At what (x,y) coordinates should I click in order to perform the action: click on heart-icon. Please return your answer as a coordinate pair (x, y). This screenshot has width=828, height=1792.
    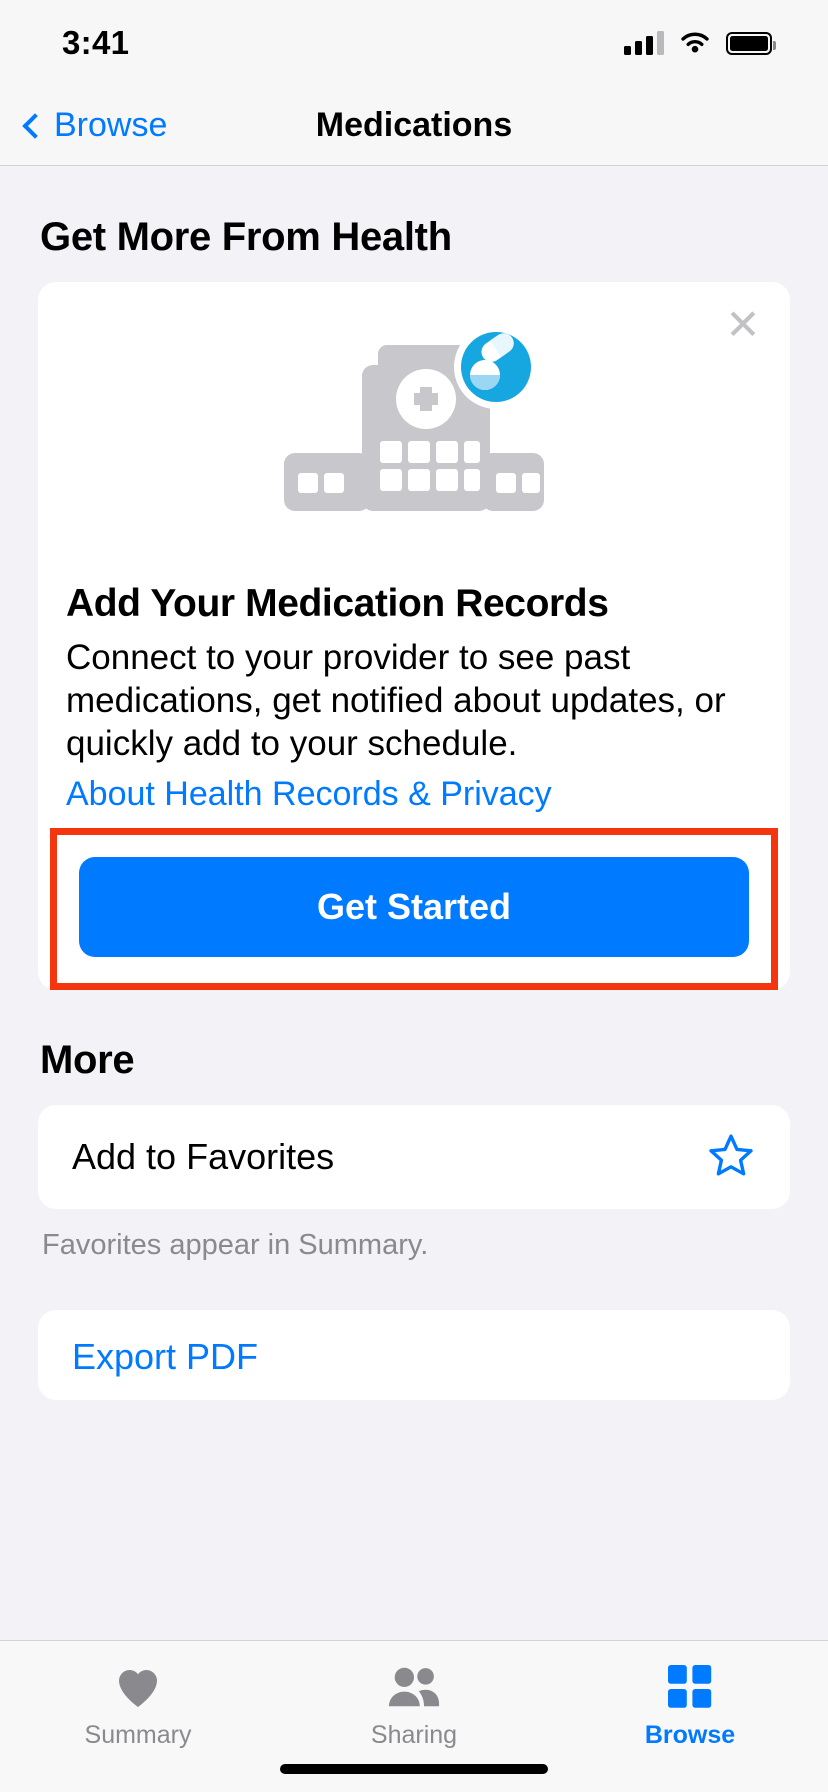
    Looking at the image, I should click on (138, 1687).